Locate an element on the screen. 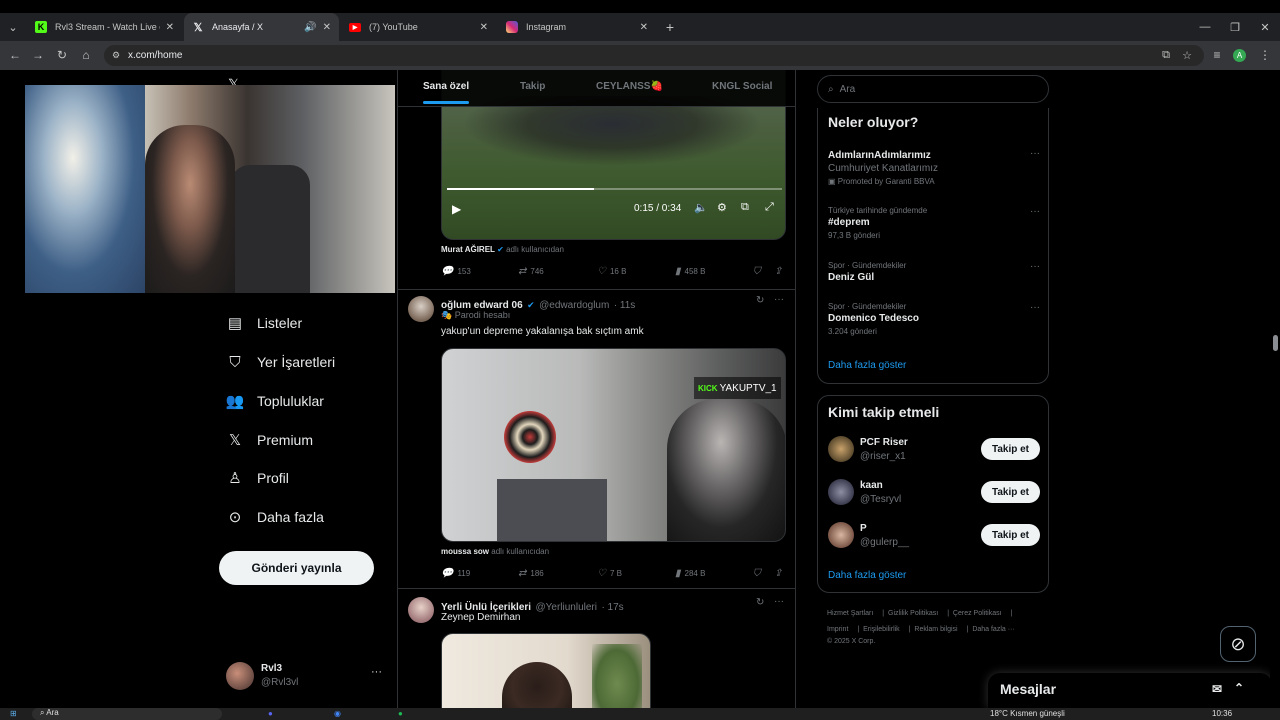  views-button: ▮ 458 B is located at coordinates (690, 271).